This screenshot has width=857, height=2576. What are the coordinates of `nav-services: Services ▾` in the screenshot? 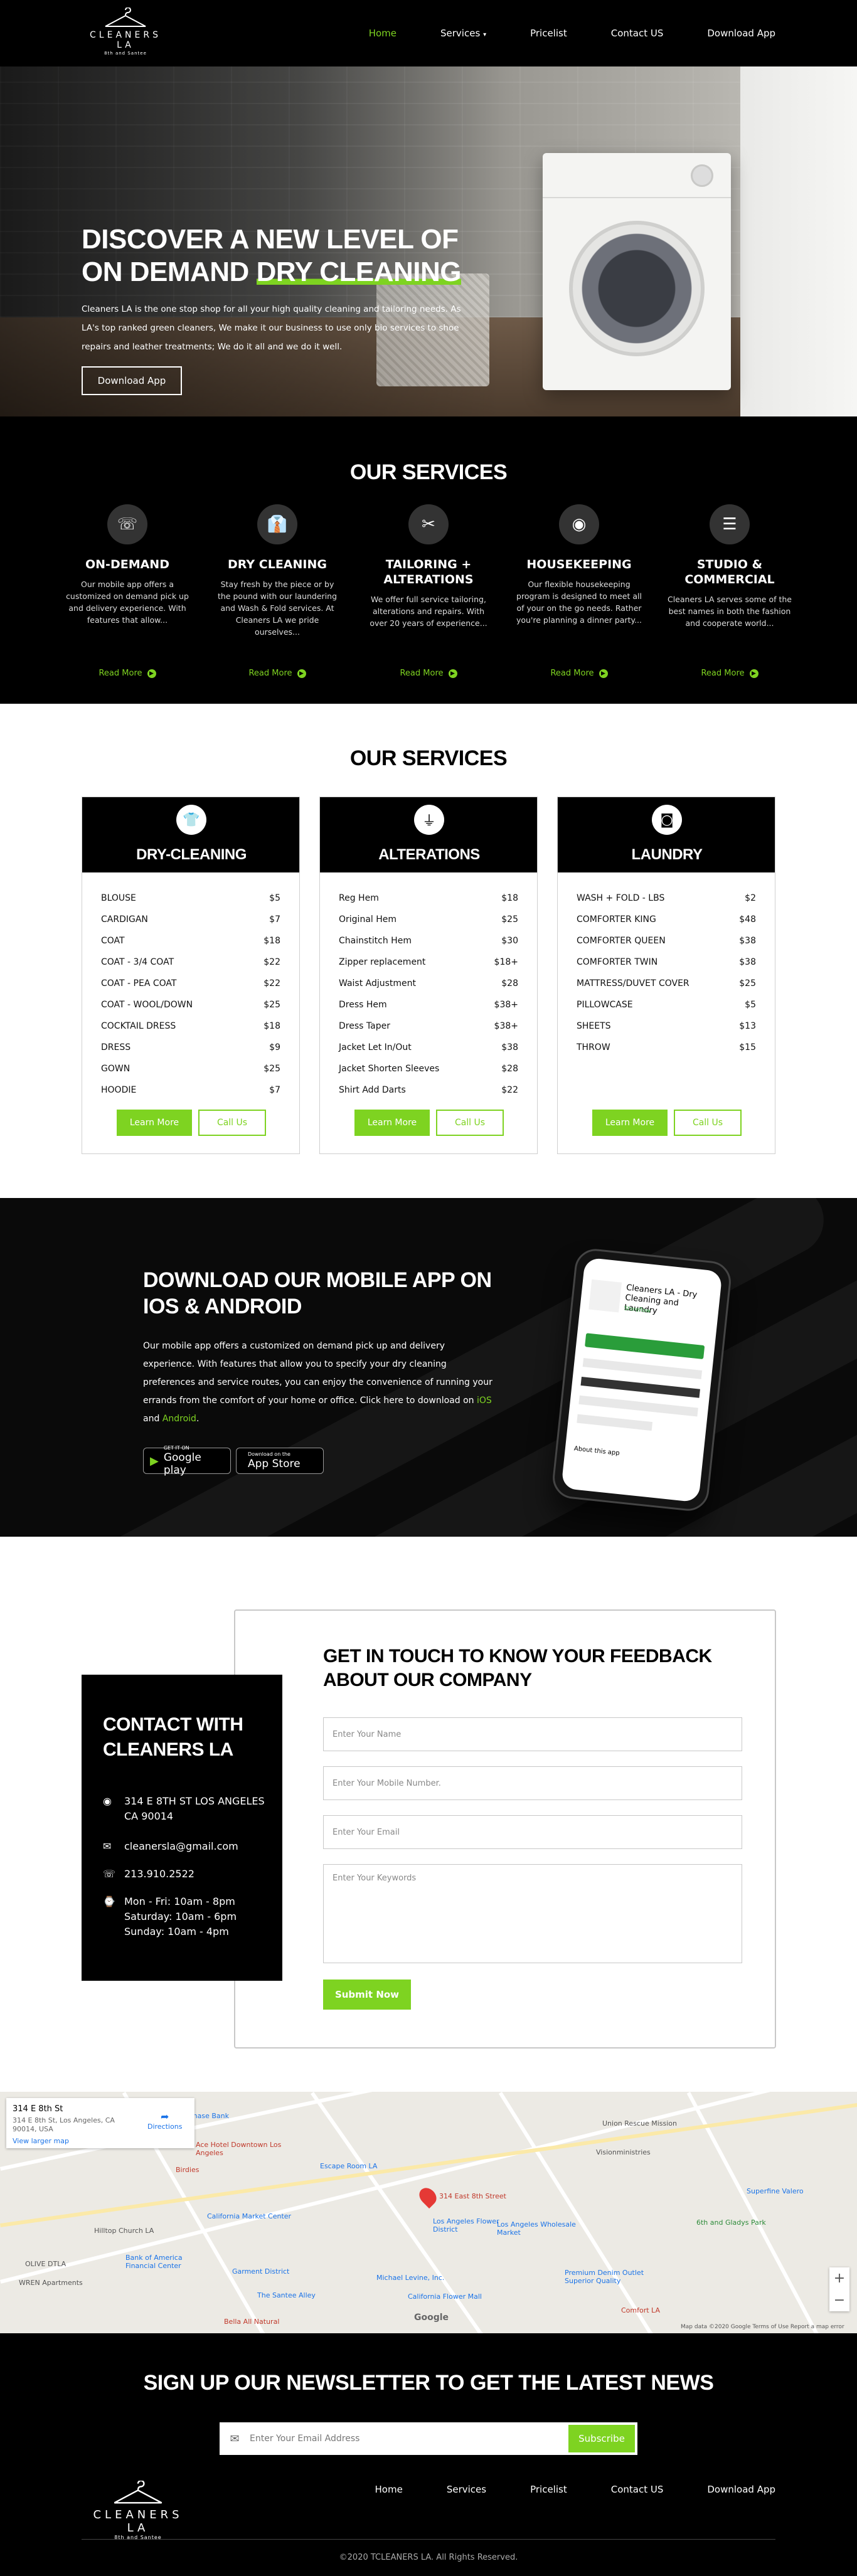 It's located at (463, 33).